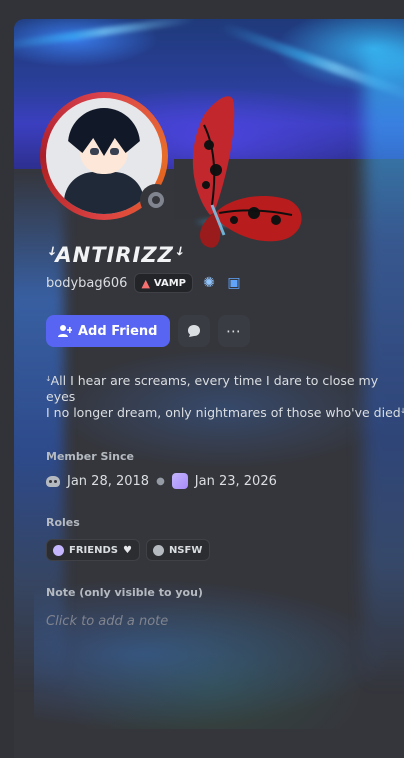 The height and width of the screenshot is (758, 404). I want to click on server-tag: ▲ VAMP, so click(163, 283).